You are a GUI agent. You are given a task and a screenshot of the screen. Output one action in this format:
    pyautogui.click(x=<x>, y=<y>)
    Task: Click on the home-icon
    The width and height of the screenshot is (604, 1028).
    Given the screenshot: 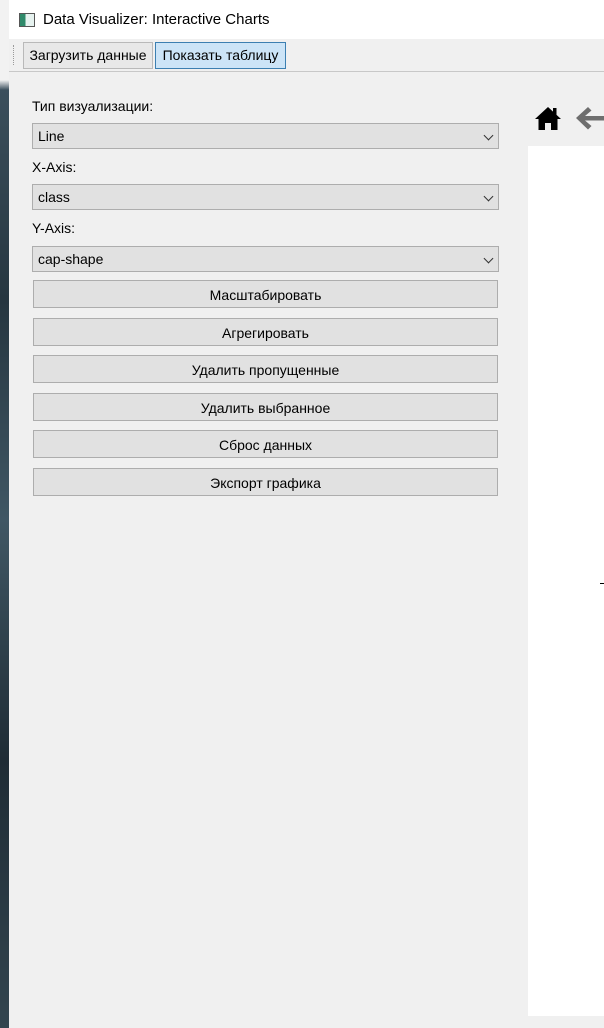 What is the action you would take?
    pyautogui.click(x=548, y=118)
    